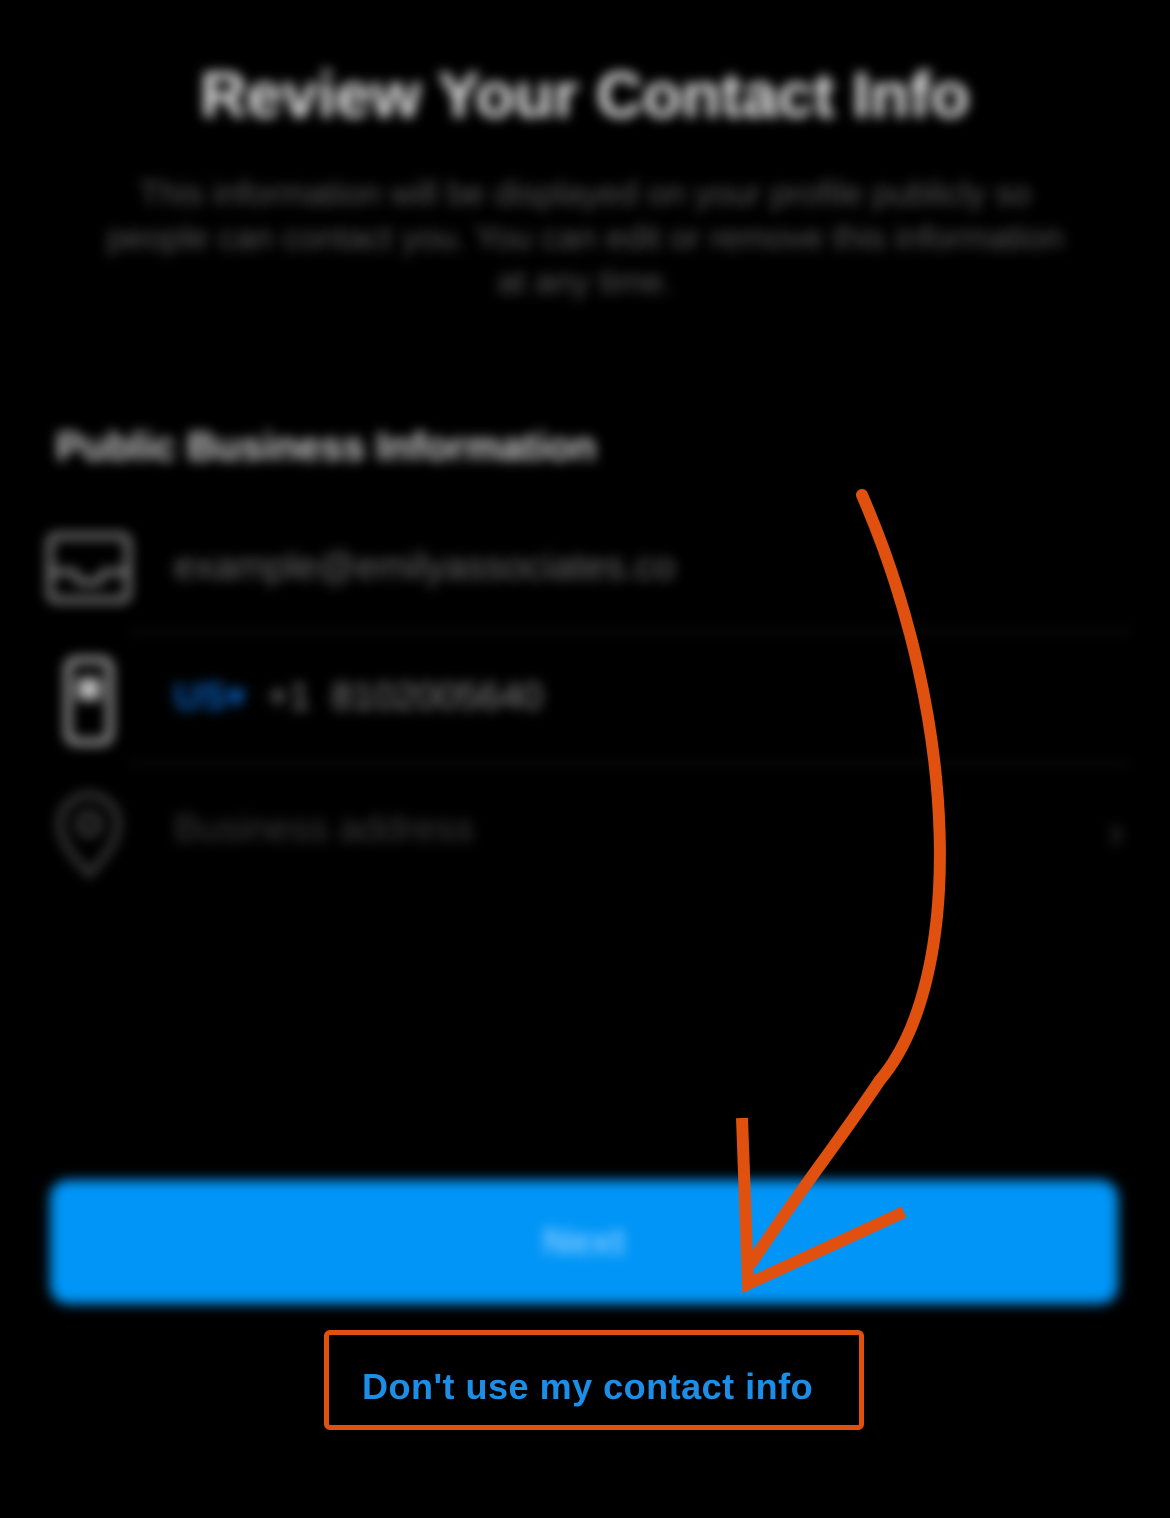 This screenshot has width=1170, height=1518. I want to click on phone-icon, so click(89, 700).